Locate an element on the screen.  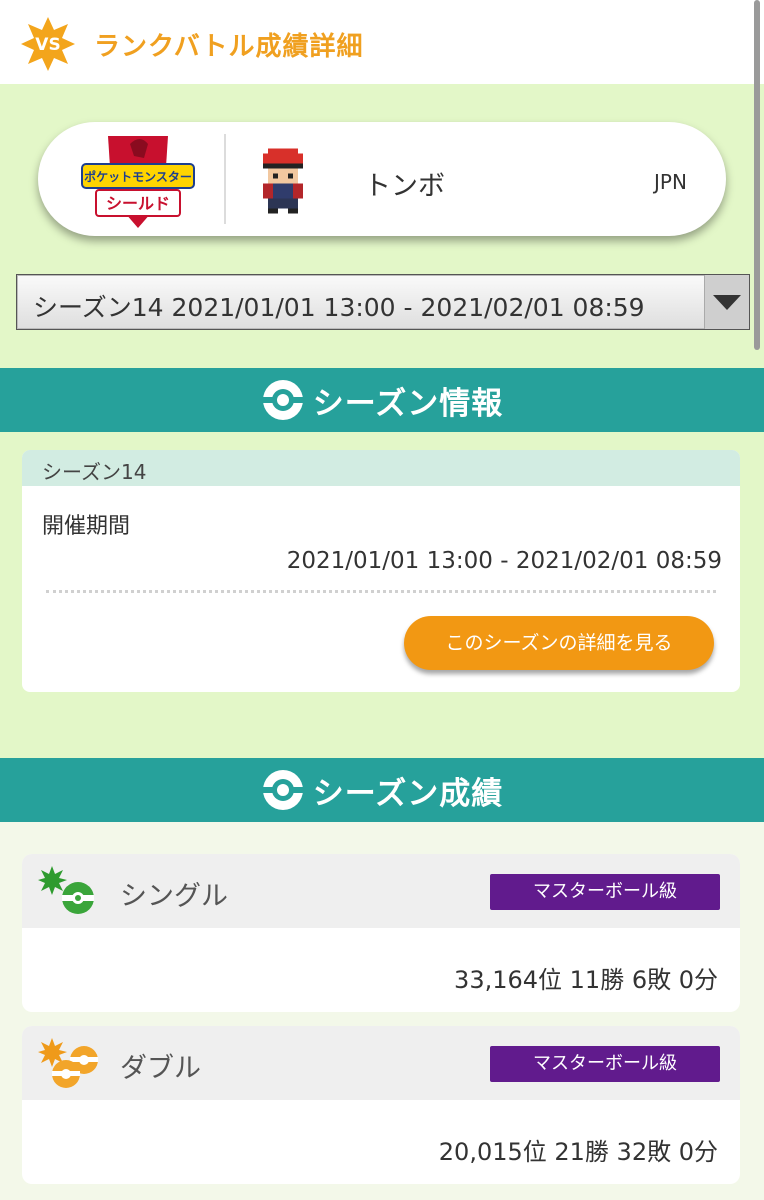
result-card-single: シングル マスターボール級 33,164位 11勝 6敗 0分 is located at coordinates (381, 933).